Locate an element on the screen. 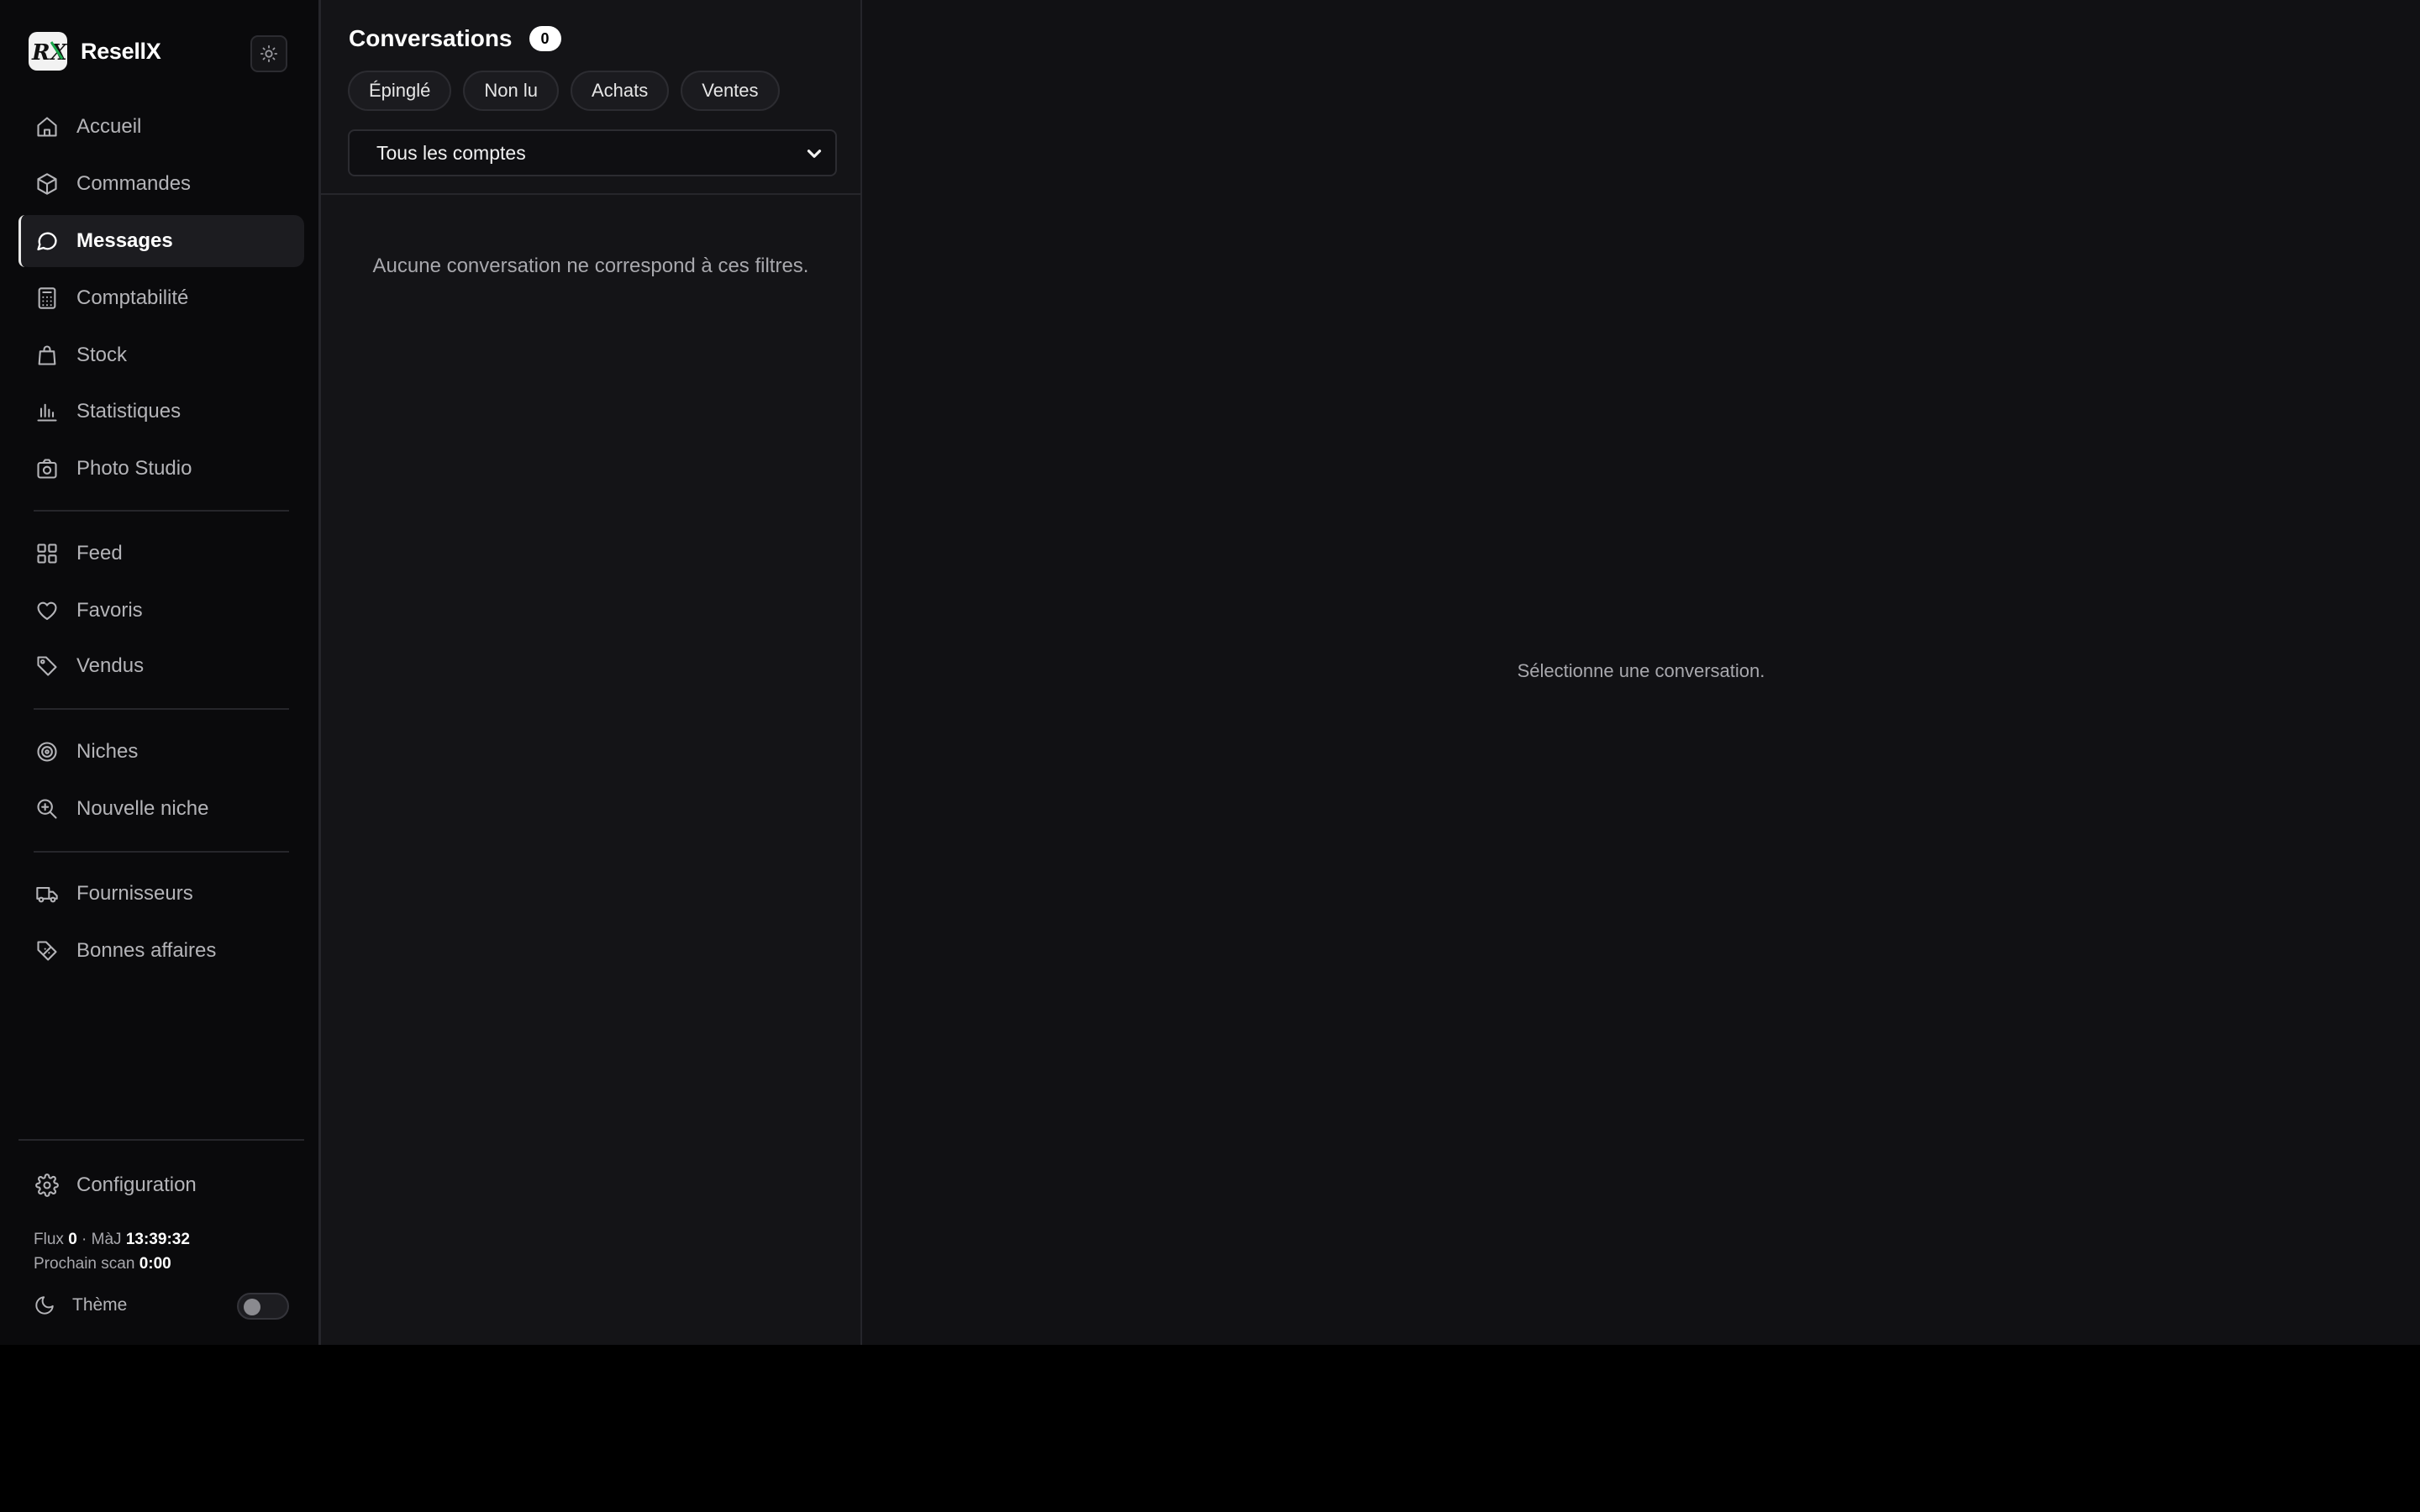 The width and height of the screenshot is (2420, 1512). sidebar-item-commandes: Commandes is located at coordinates (161, 184).